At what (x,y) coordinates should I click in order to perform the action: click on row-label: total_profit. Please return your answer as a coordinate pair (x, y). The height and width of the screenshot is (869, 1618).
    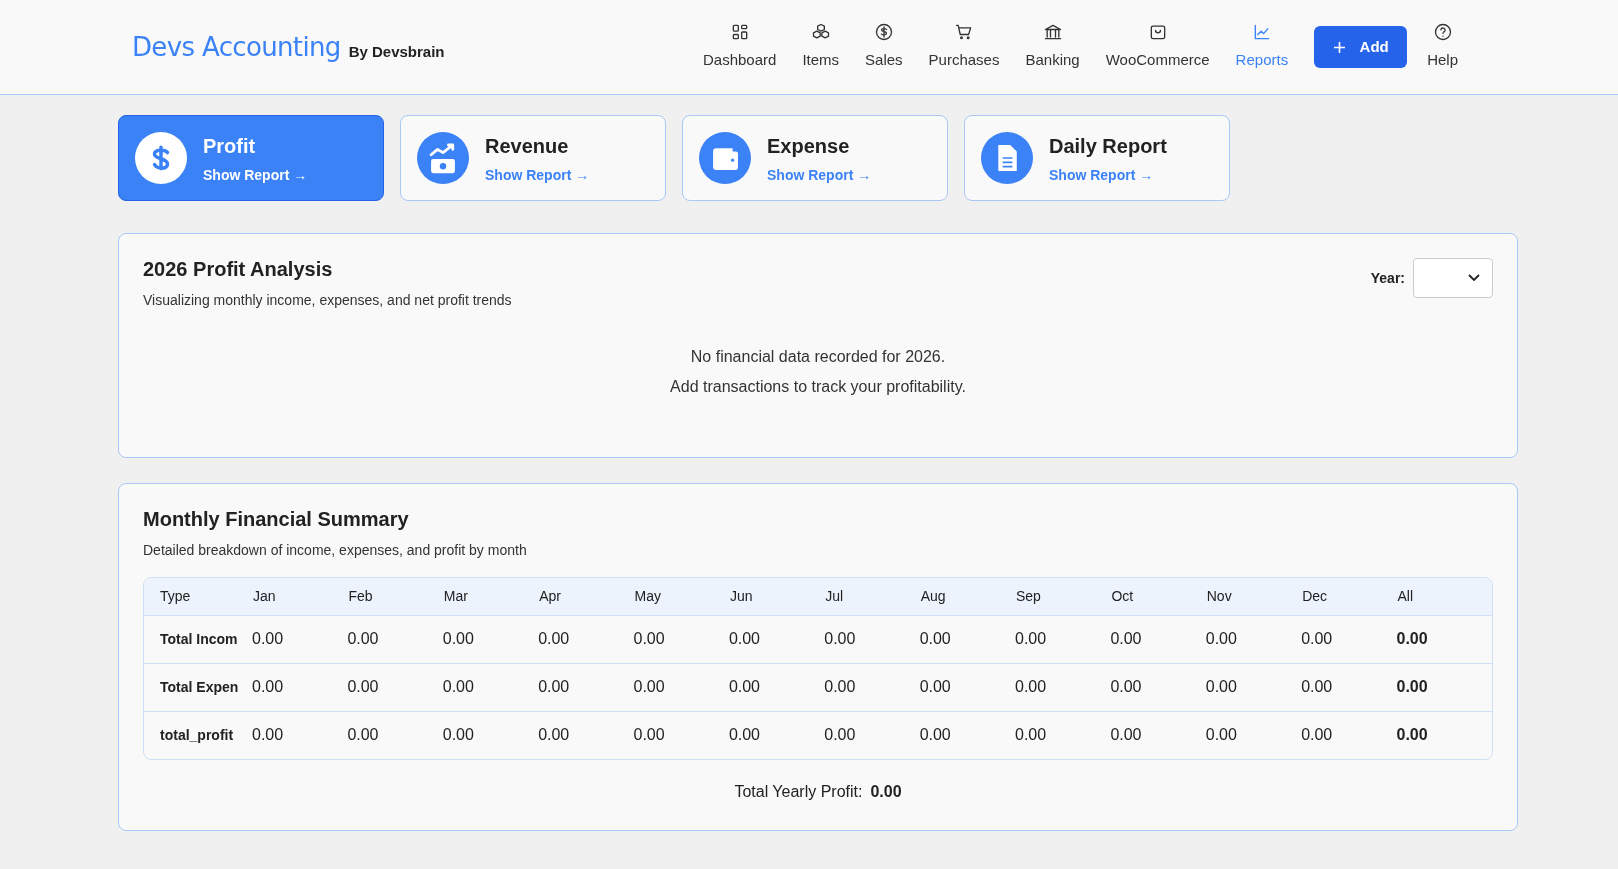
    Looking at the image, I should click on (198, 735).